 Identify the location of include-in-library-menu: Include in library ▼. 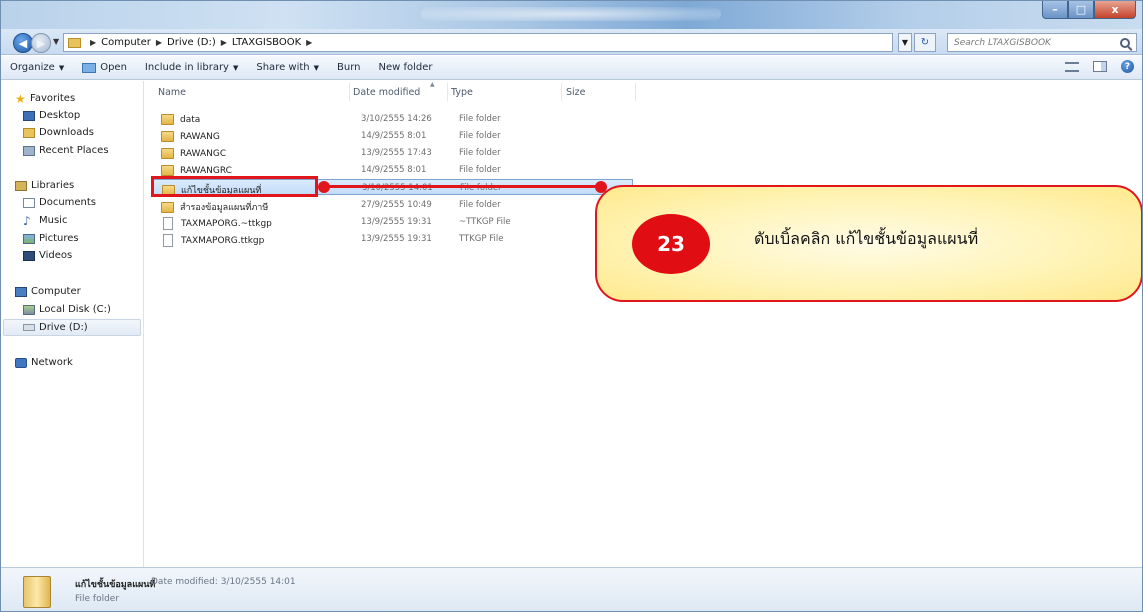
(191, 67).